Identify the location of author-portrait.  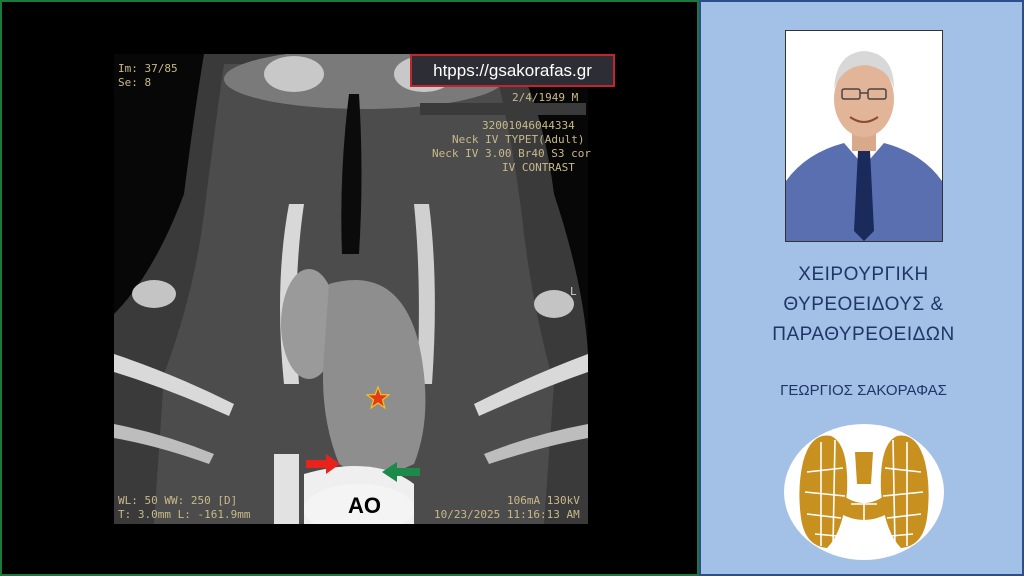
(864, 136).